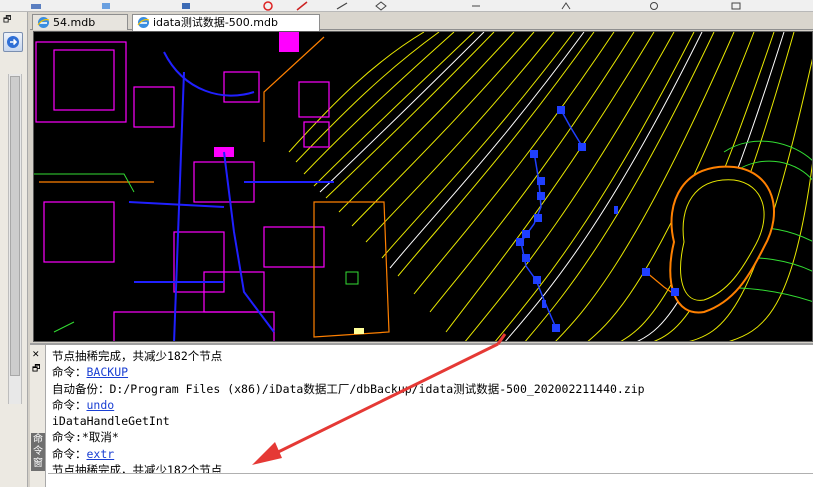 The image size is (813, 487). I want to click on command-link-undo: undo, so click(101, 405).